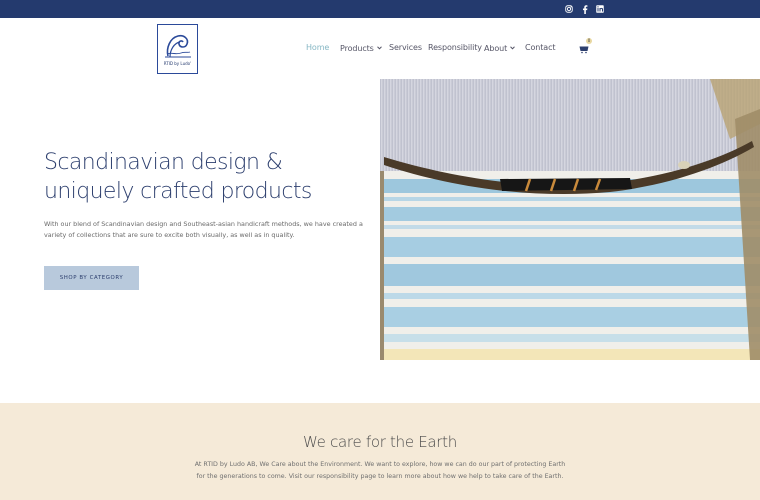 Image resolution: width=760 pixels, height=500 pixels. I want to click on logo-text: RTID by Ludo', so click(177, 63).